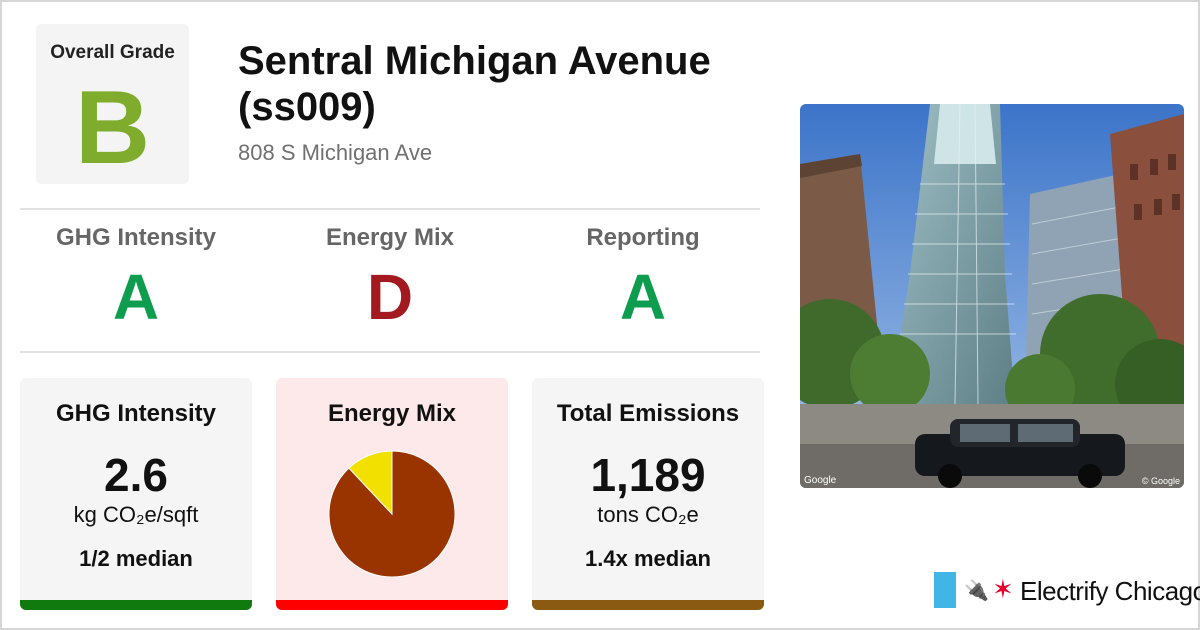  I want to click on ghg-grade-letter: A, so click(136, 297).